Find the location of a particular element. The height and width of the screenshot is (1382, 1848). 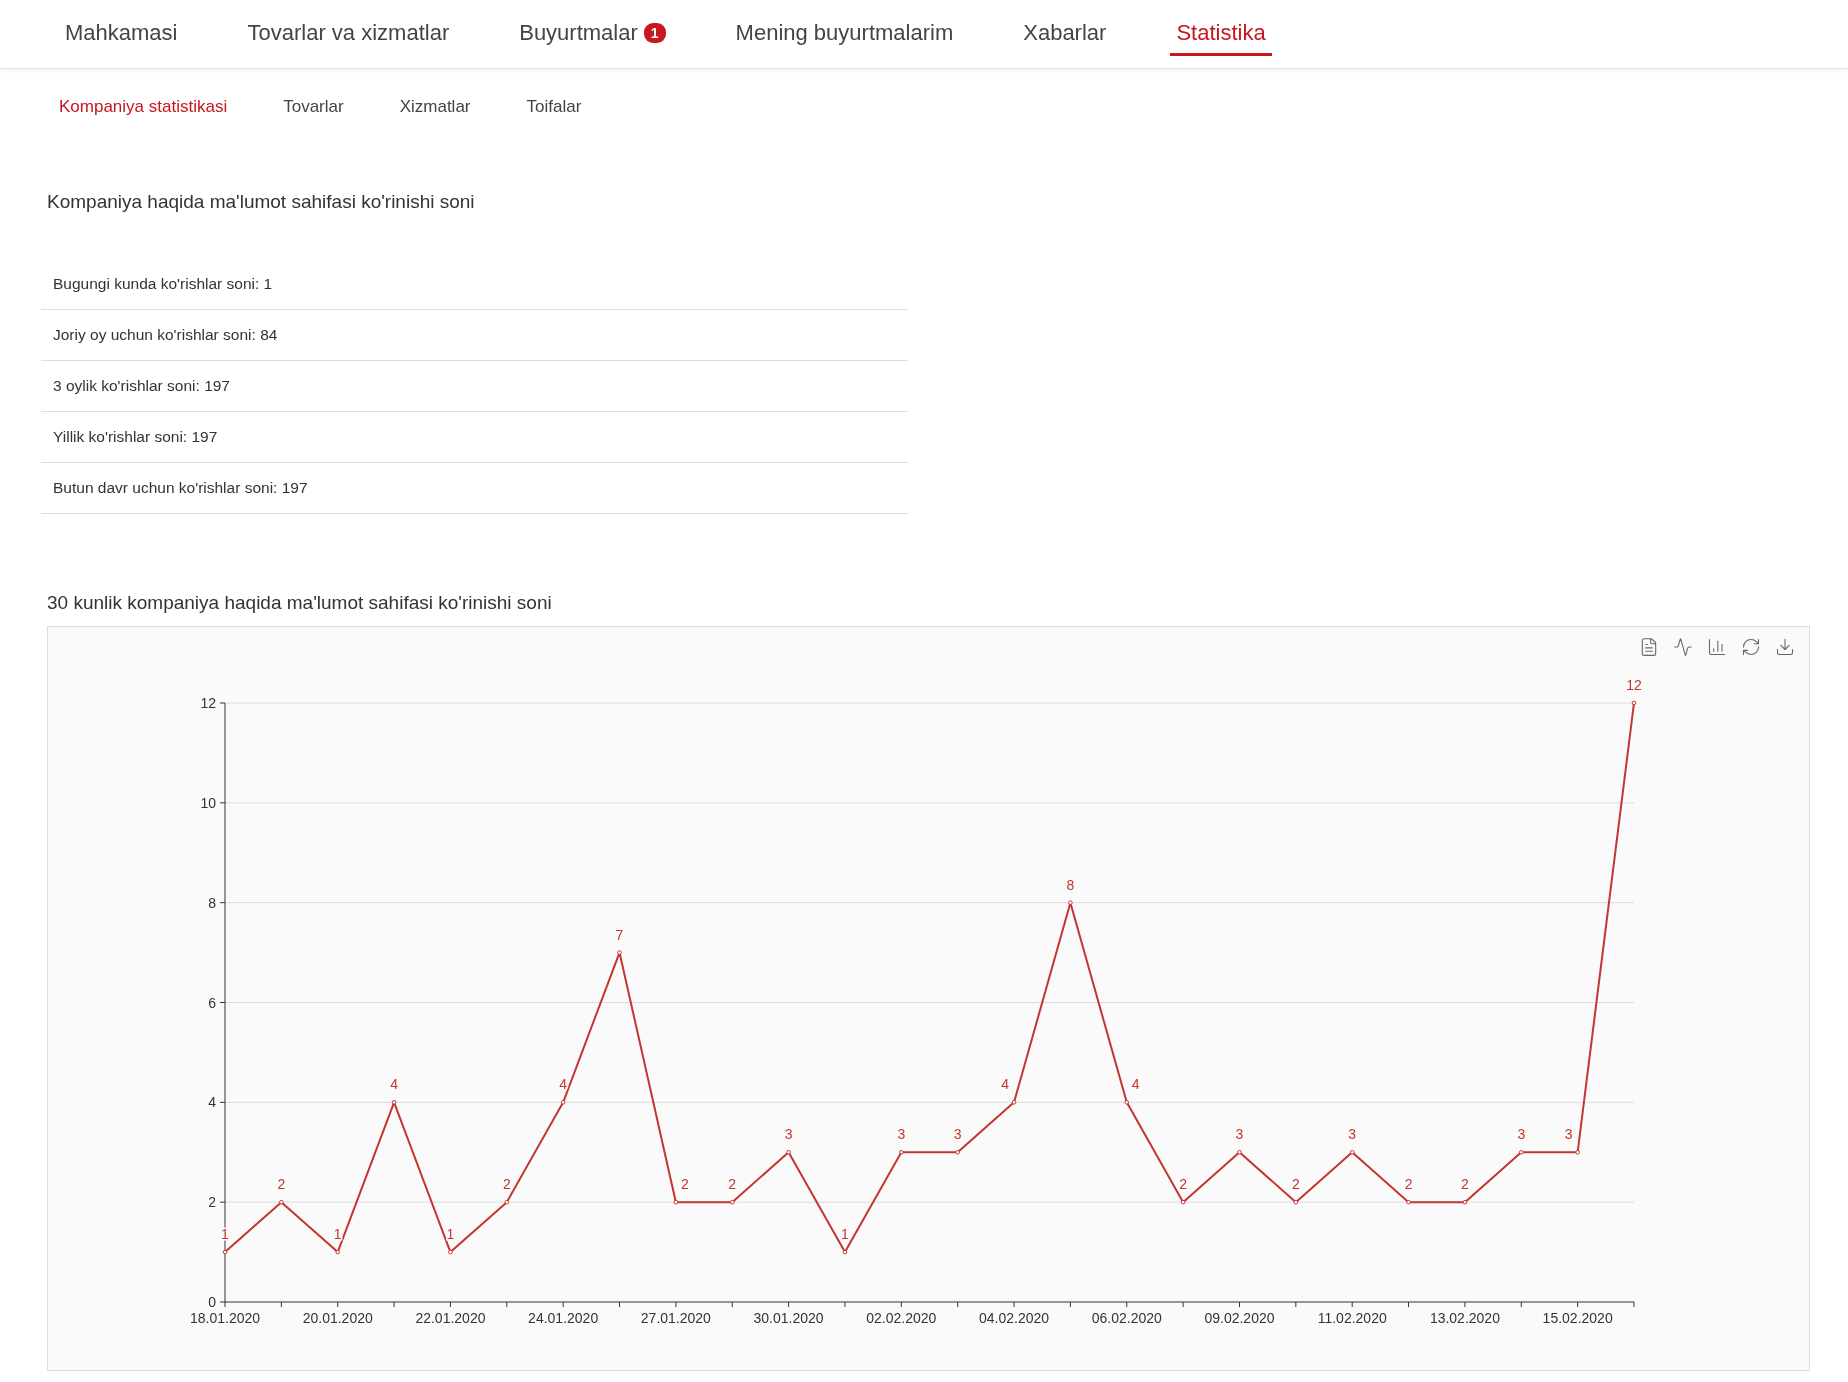

nav-tab: Buyurtmalar 1 is located at coordinates (592, 34).